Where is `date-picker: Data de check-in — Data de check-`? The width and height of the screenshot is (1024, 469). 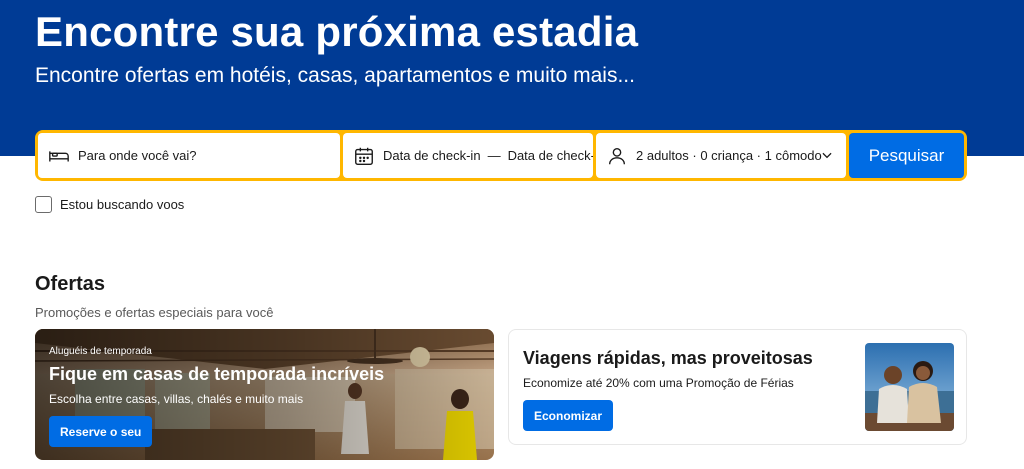 date-picker: Data de check-in — Data de check- is located at coordinates (468, 155).